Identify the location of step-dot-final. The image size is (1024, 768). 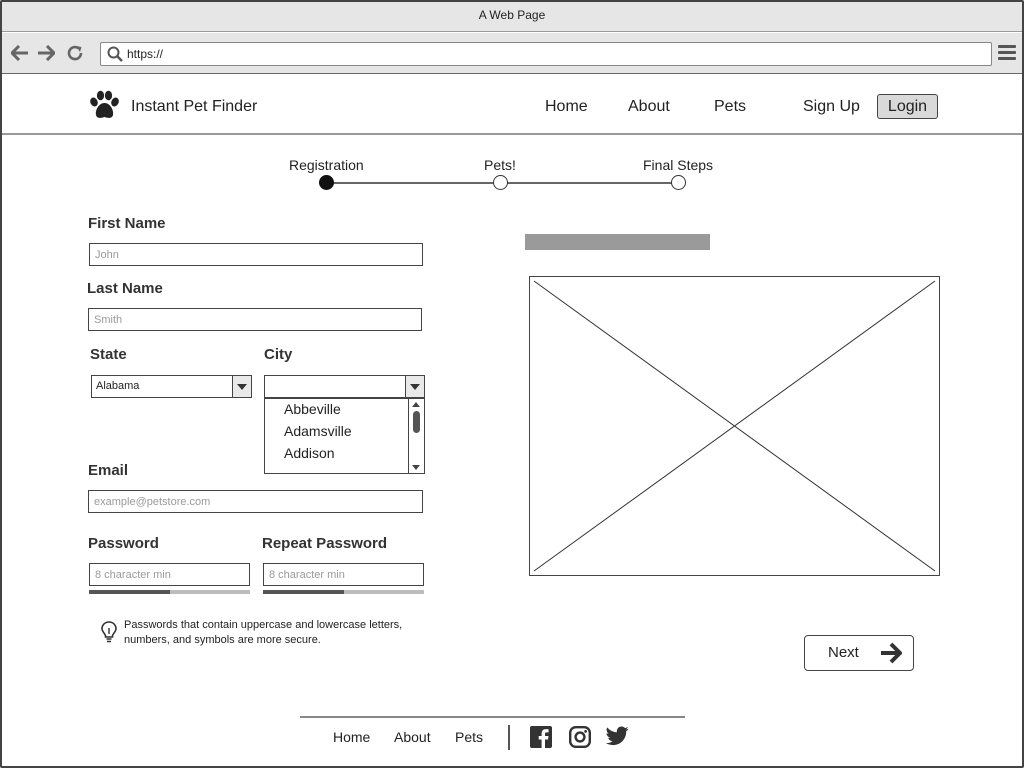
(678, 182).